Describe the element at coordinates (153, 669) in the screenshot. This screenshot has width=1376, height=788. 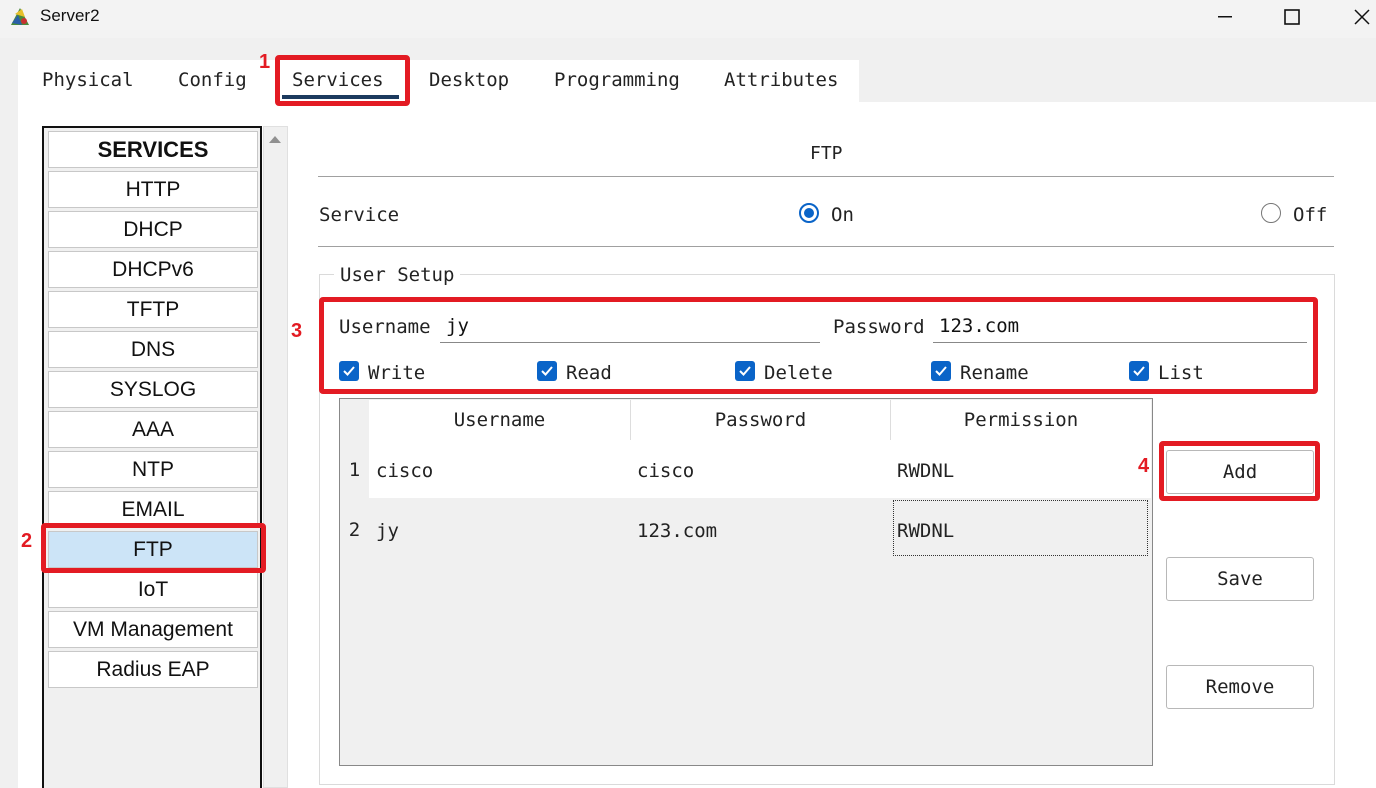
I see `service-item-radius-eap: Radius EAP` at that location.